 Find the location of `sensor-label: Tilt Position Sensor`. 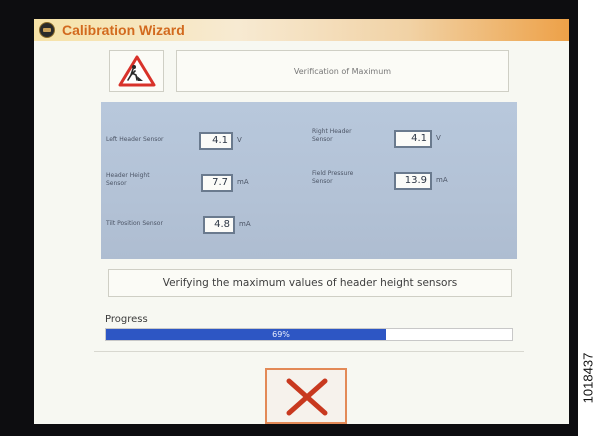

sensor-label: Tilt Position Sensor is located at coordinates (134, 223).